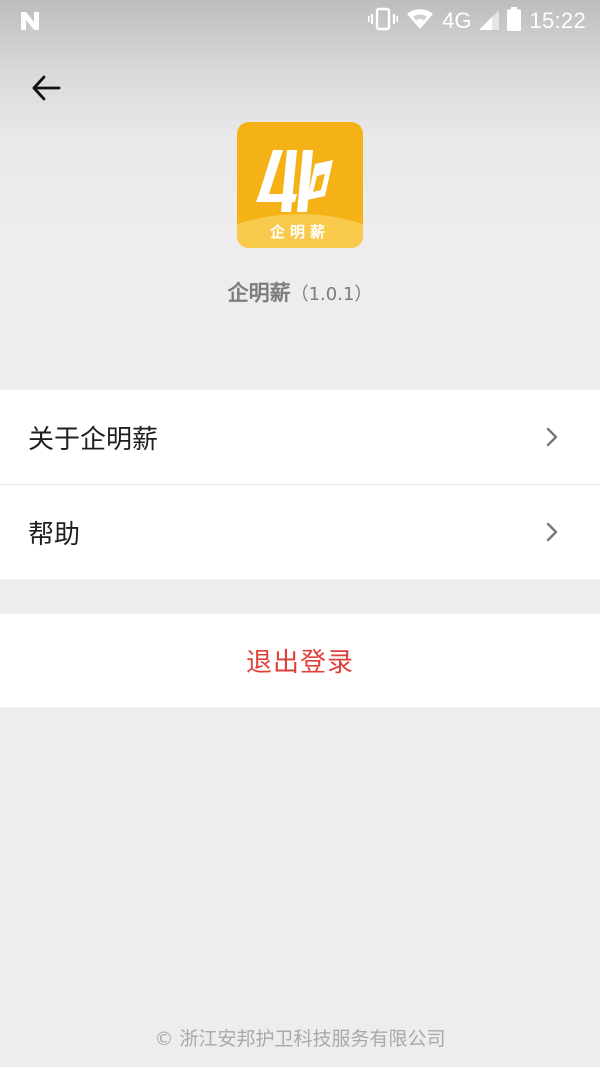 This screenshot has width=600, height=1067. I want to click on back-button, so click(46, 88).